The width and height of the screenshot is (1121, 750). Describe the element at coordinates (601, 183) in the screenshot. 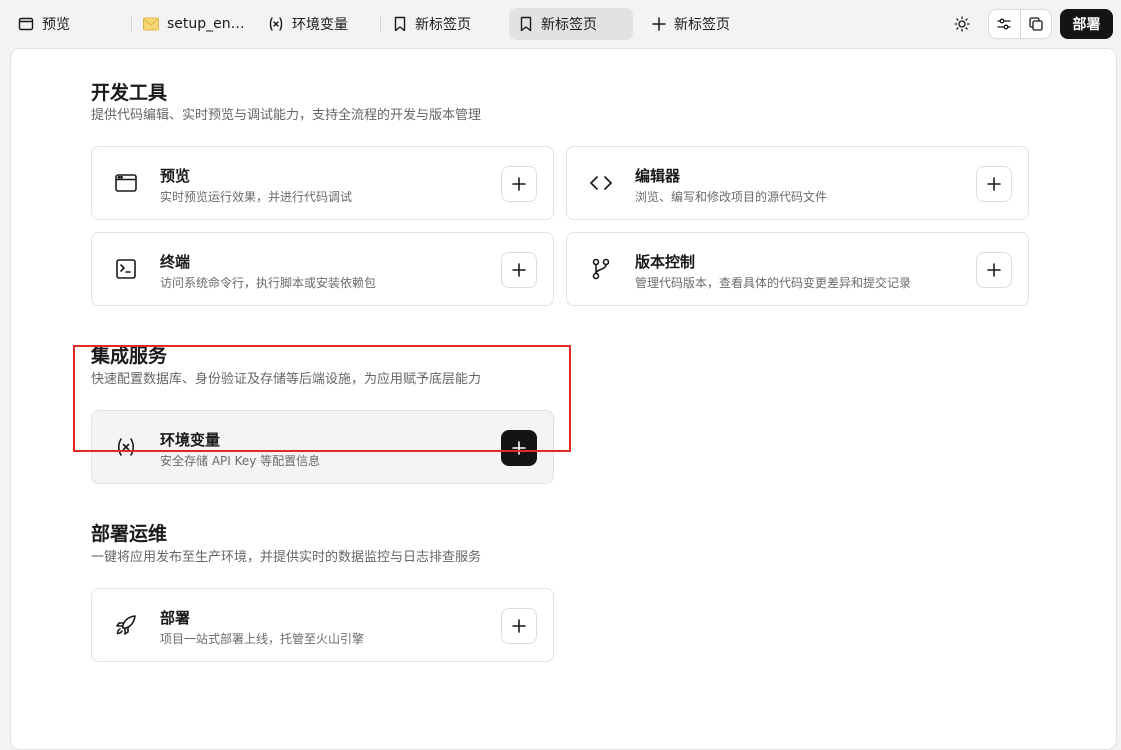

I see `code-brackets-icon` at that location.